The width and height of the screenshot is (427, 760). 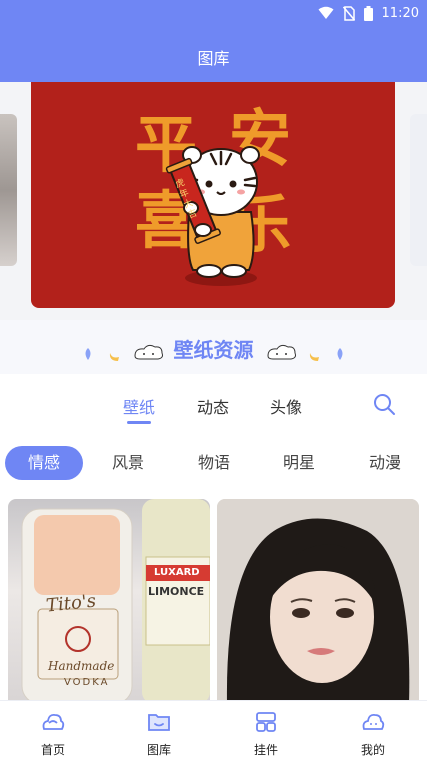 What do you see at coordinates (159, 722) in the screenshot?
I see `folder-icon` at bounding box center [159, 722].